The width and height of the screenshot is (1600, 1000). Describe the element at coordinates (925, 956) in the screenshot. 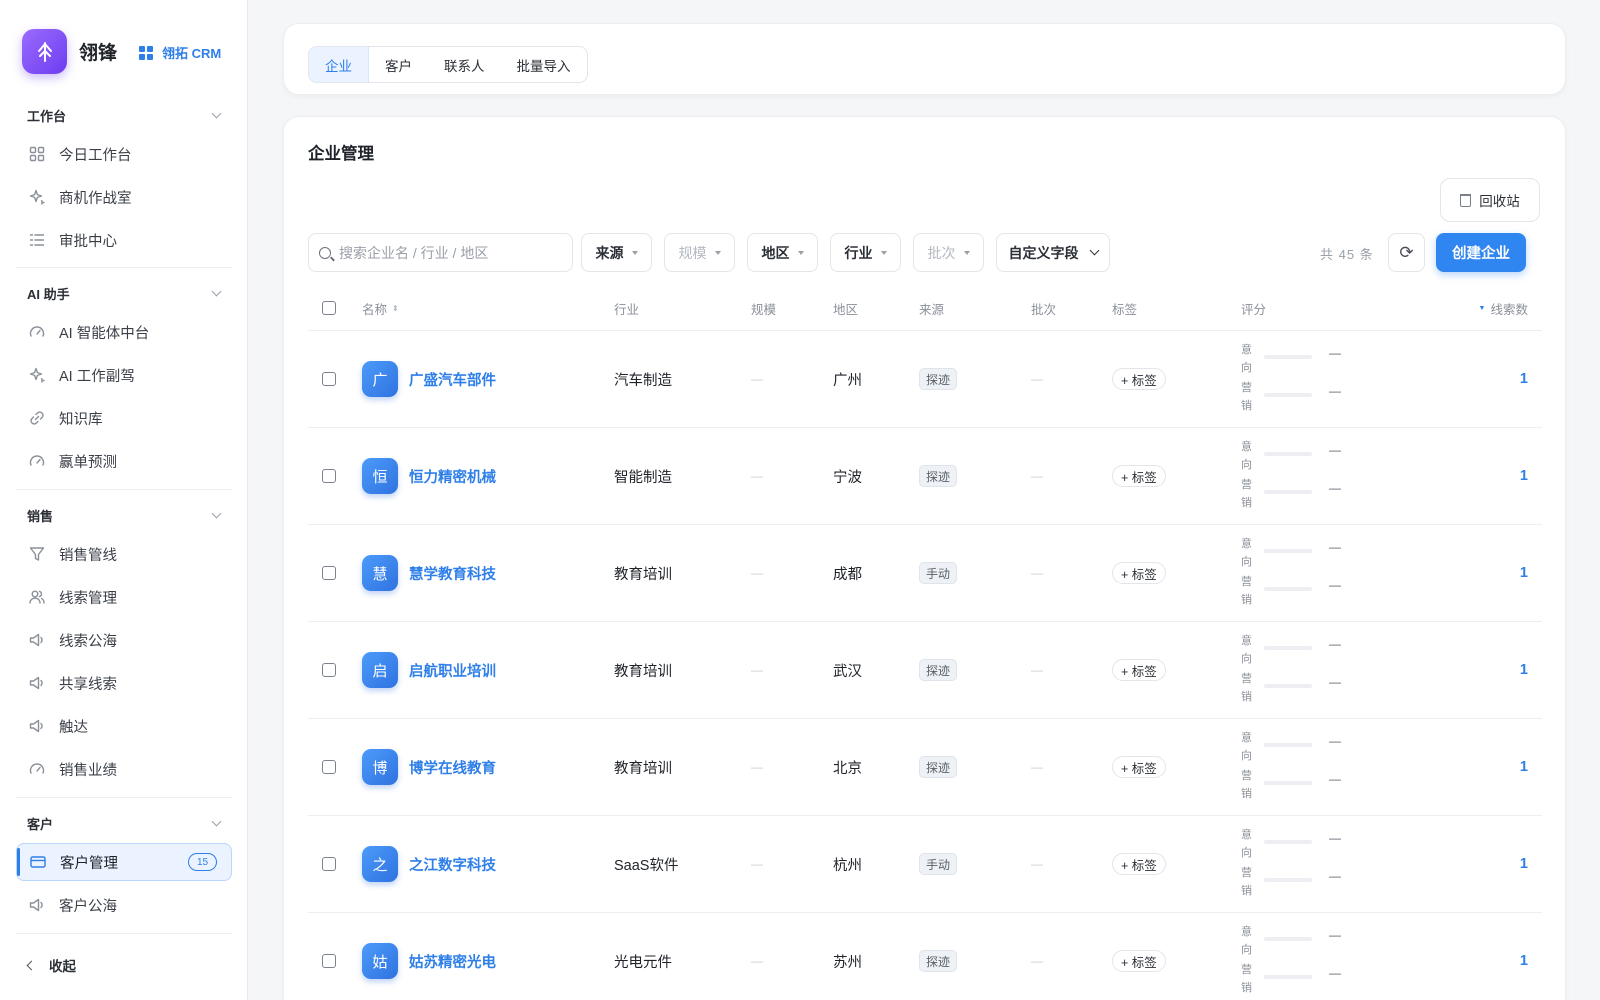

I see `table-row: 姑 姑苏精密光电 光电元件 — 苏州 探迹 — + 标签 意向 — 营销 — 1` at that location.